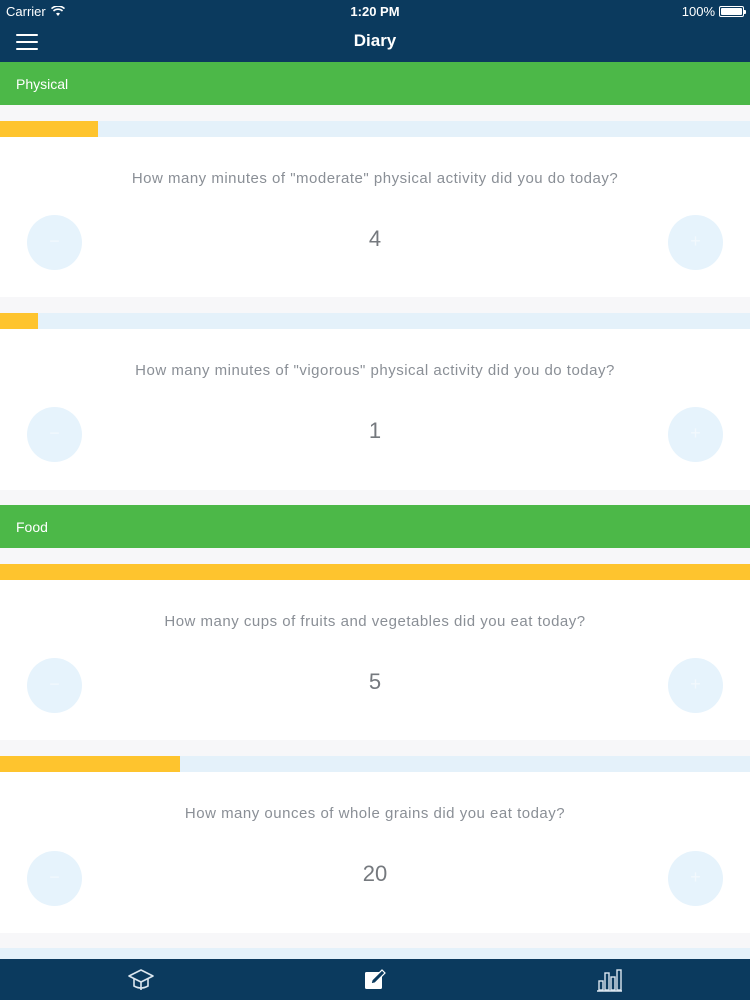  What do you see at coordinates (375, 526) in the screenshot?
I see `section-header-food: Food` at bounding box center [375, 526].